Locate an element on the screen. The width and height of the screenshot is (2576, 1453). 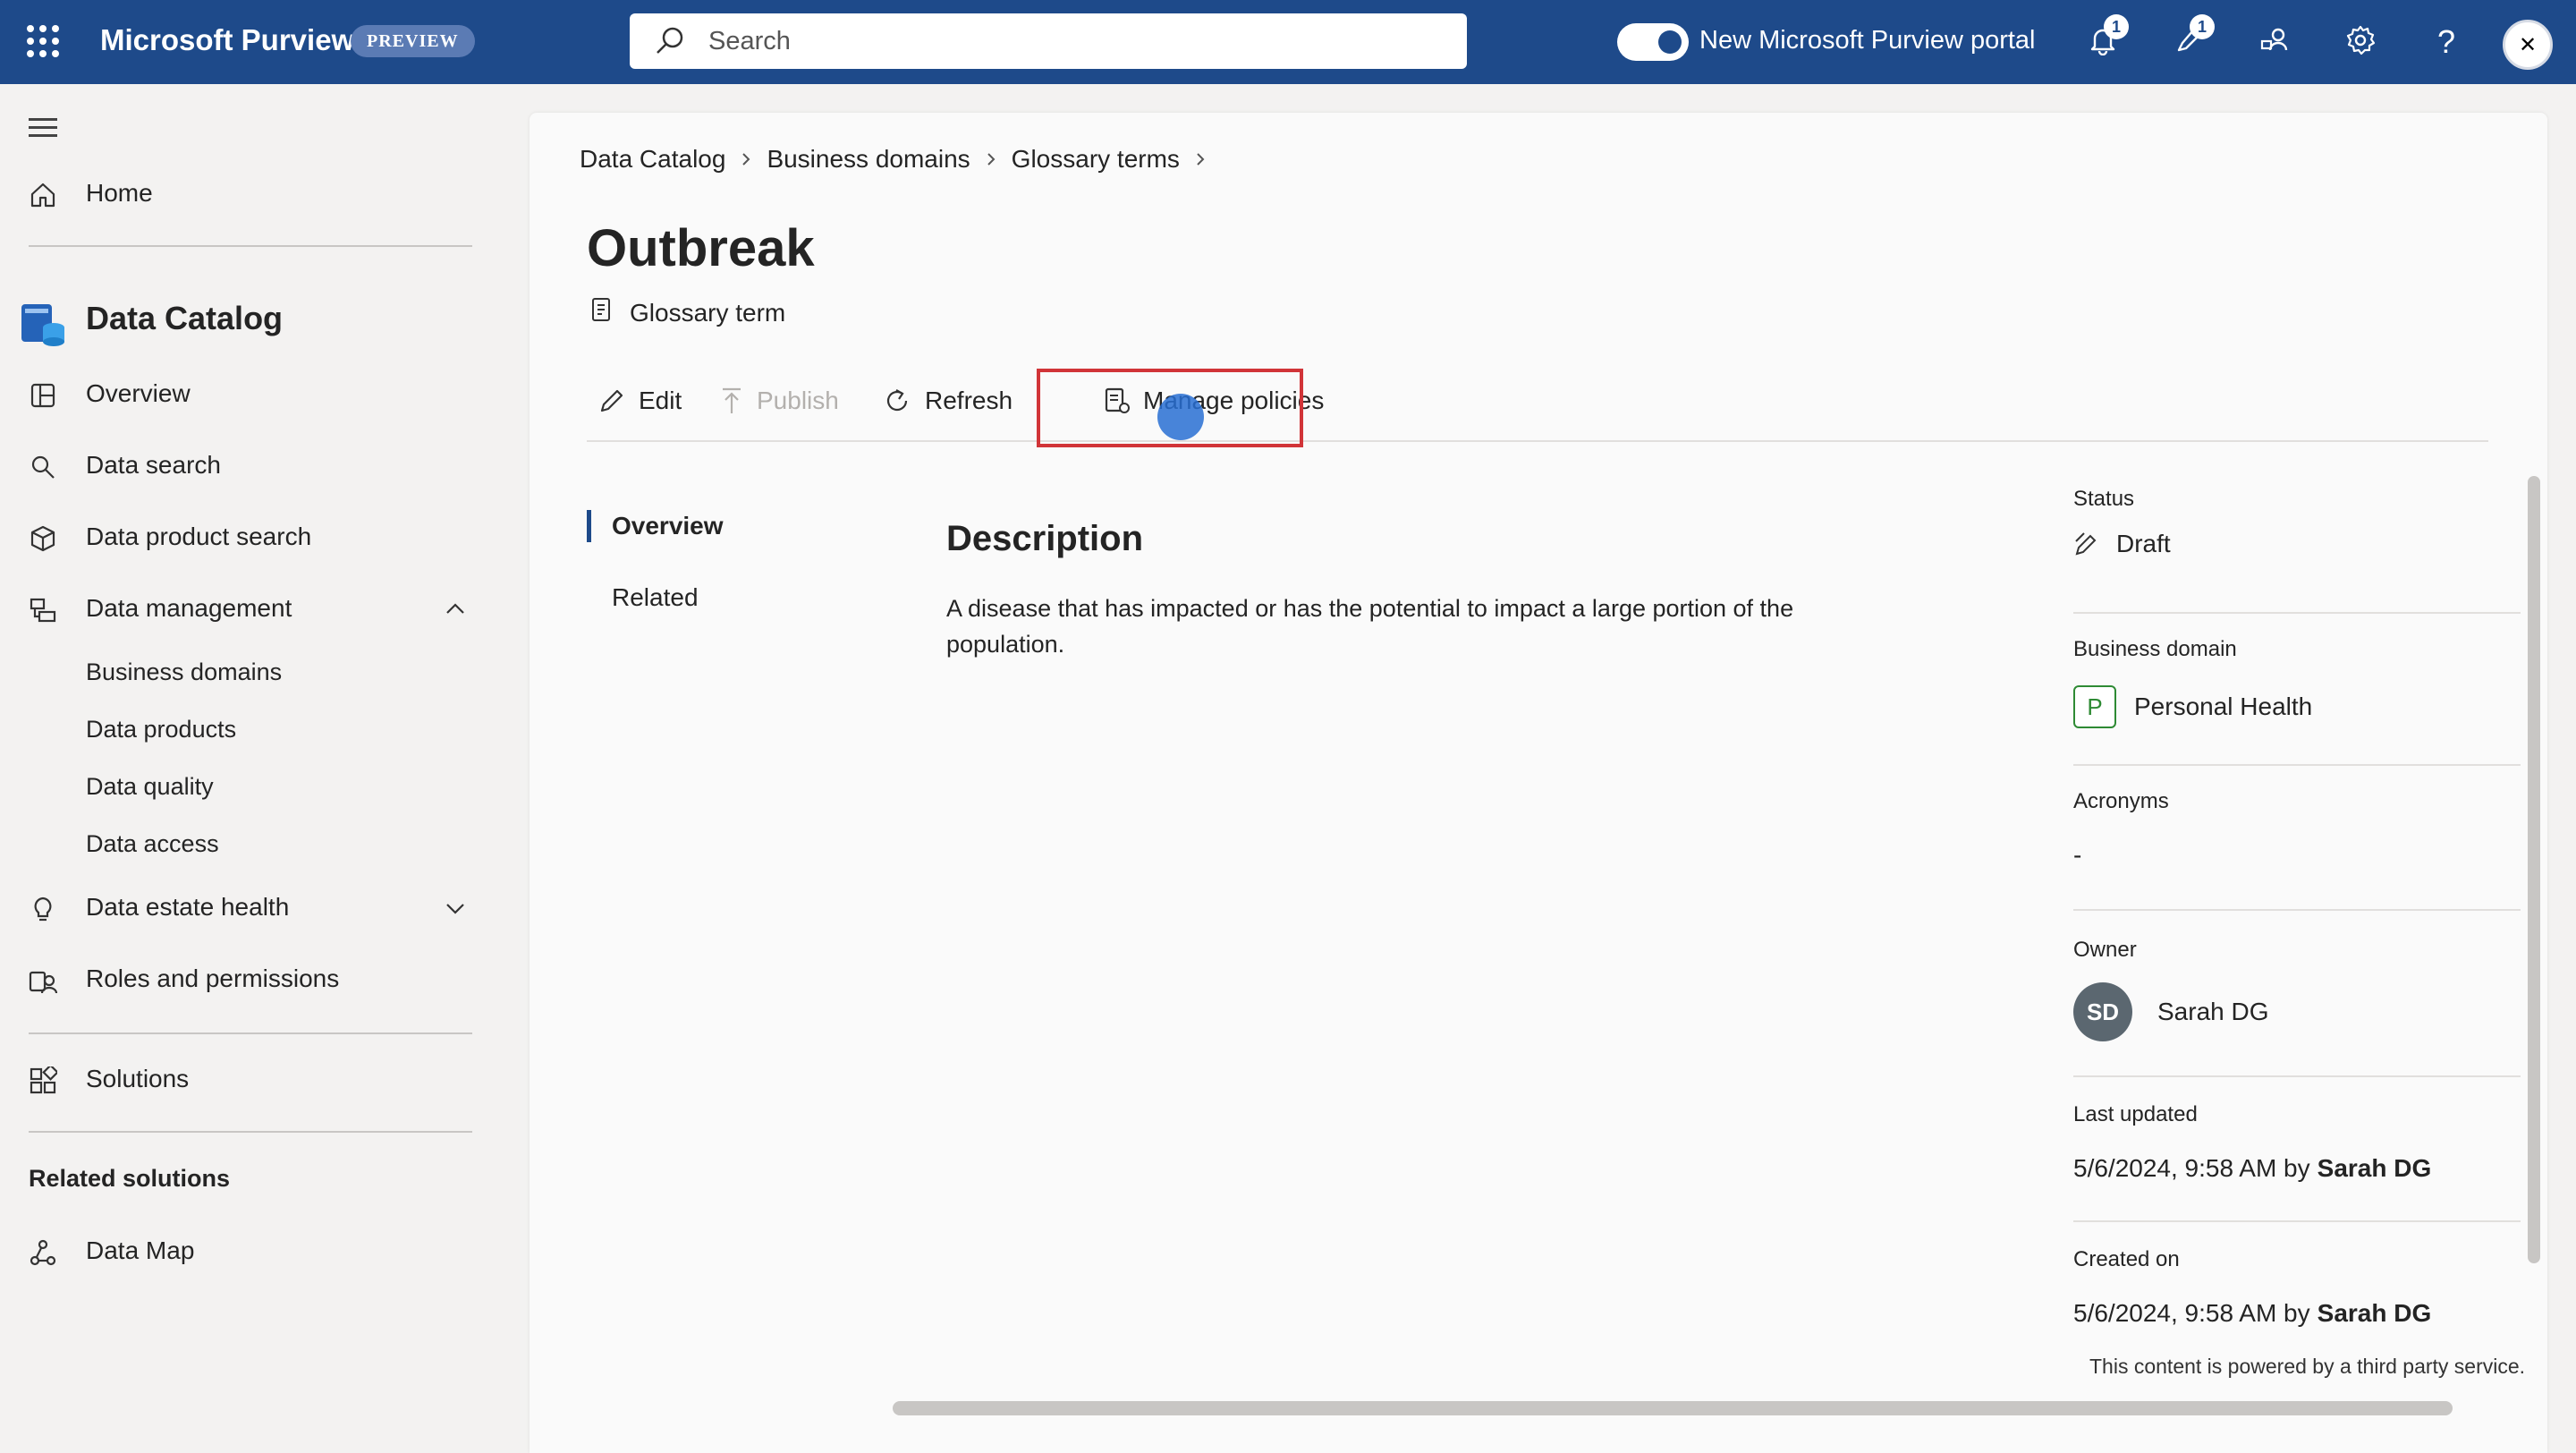
glossary-term-icon is located at coordinates (601, 312).